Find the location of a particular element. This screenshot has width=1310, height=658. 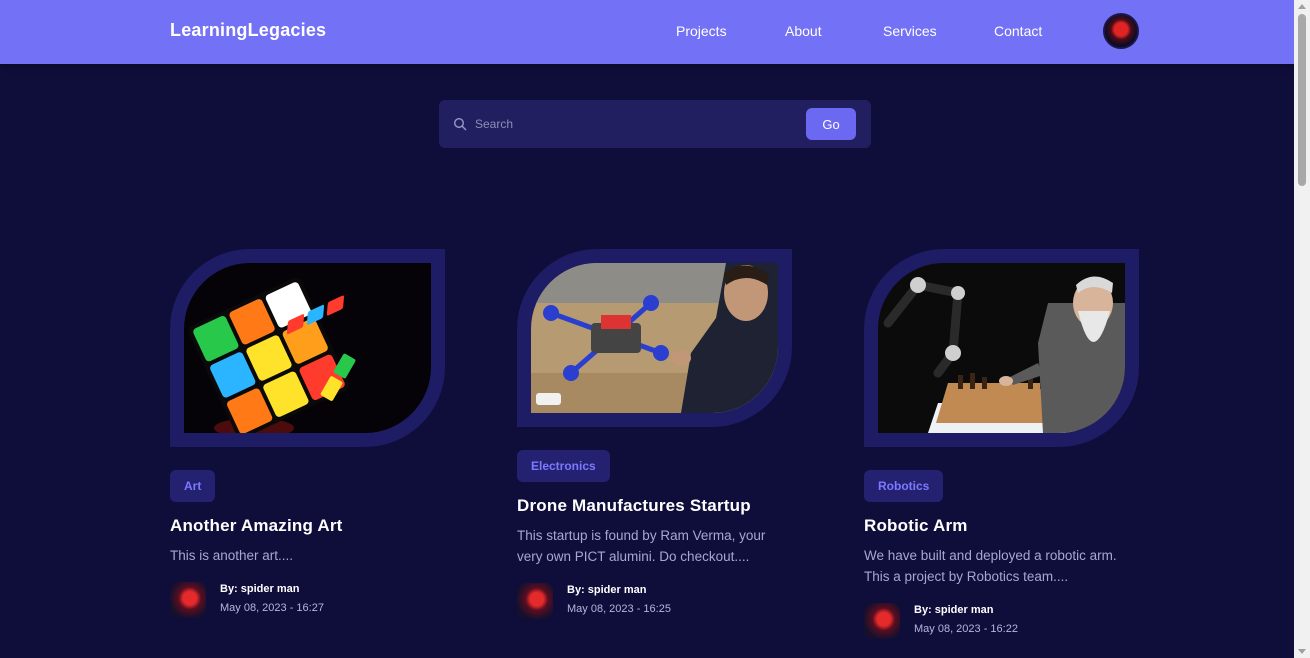

card-title: Drone Manufactures Startup is located at coordinates (654, 506).